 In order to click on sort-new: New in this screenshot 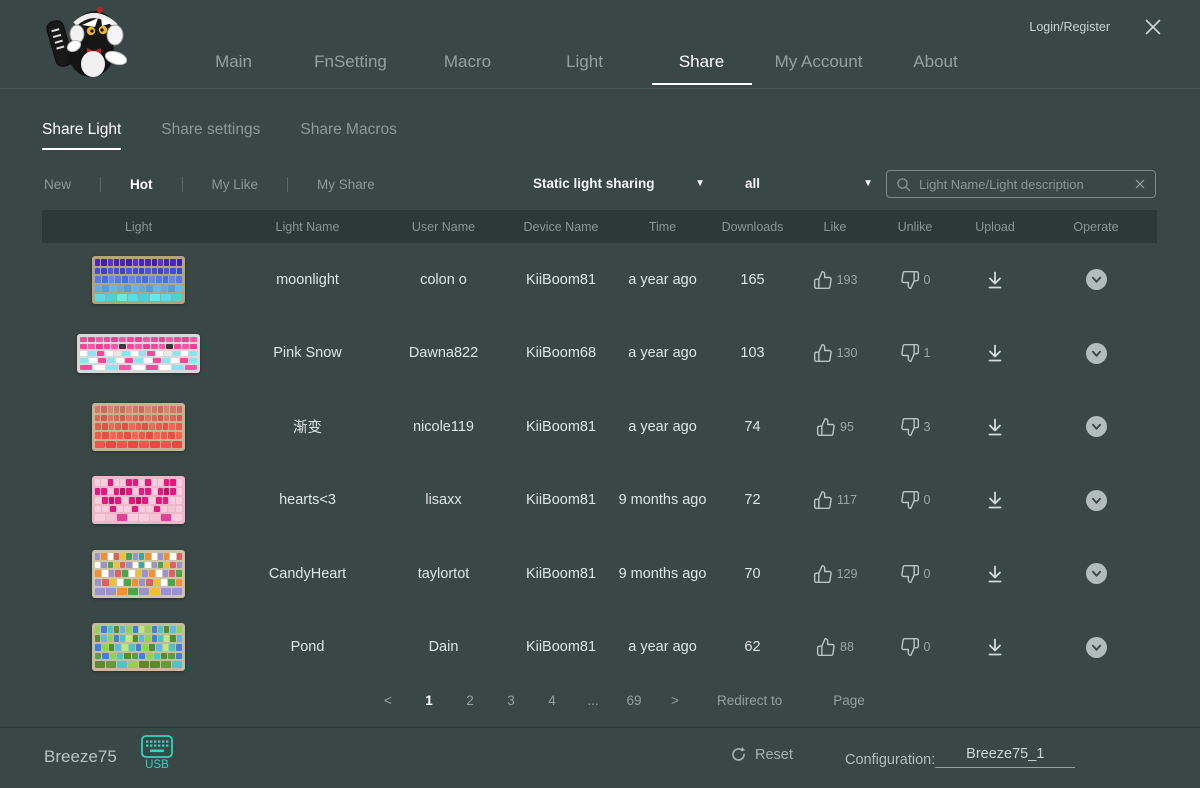, I will do `click(71, 184)`.